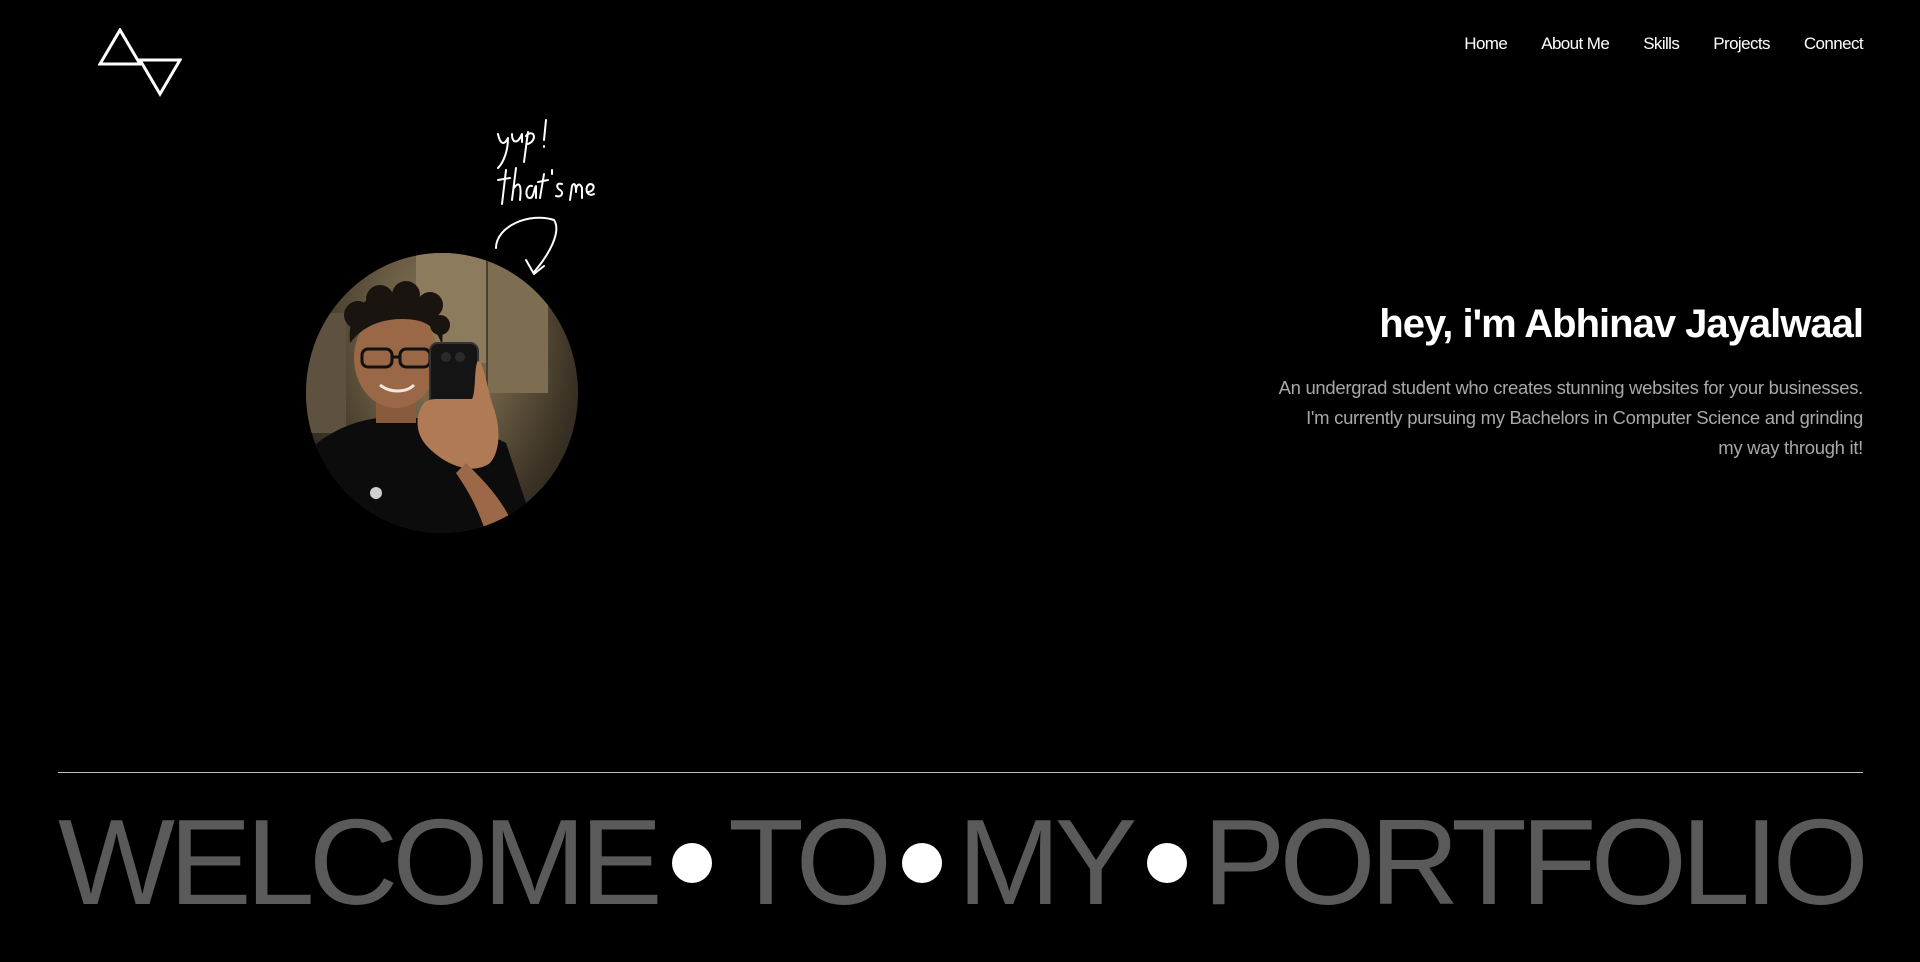  What do you see at coordinates (1575, 44) in the screenshot?
I see `nav-about-me: About Me` at bounding box center [1575, 44].